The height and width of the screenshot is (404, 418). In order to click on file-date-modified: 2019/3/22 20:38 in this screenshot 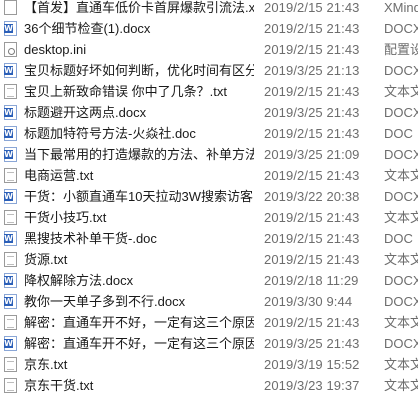, I will do `click(312, 196)`.